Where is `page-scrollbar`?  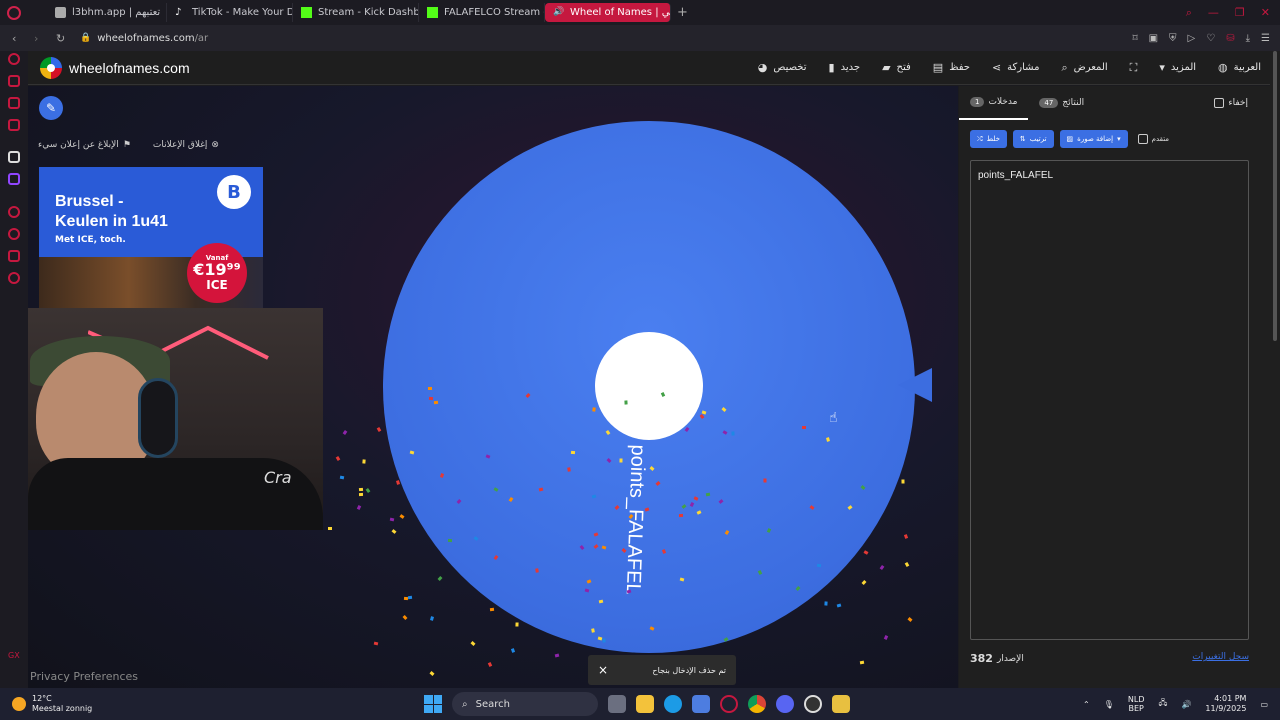
page-scrollbar is located at coordinates (1275, 369).